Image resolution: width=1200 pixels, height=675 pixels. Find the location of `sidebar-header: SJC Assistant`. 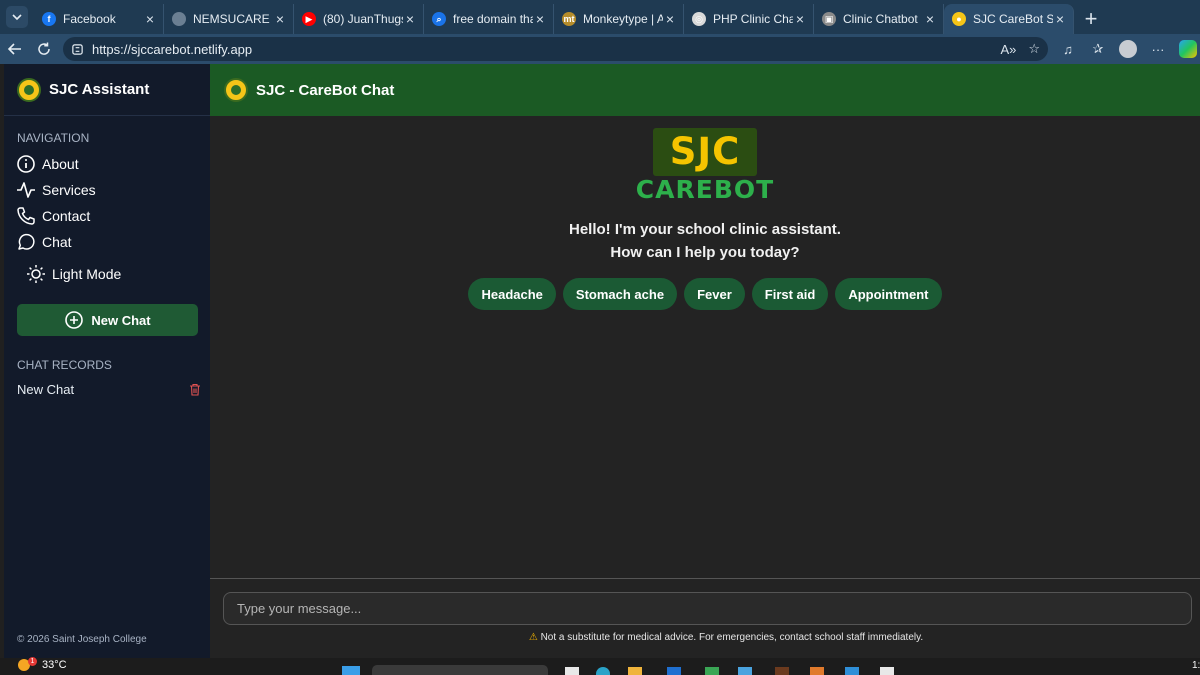

sidebar-header: SJC Assistant is located at coordinates (107, 90).